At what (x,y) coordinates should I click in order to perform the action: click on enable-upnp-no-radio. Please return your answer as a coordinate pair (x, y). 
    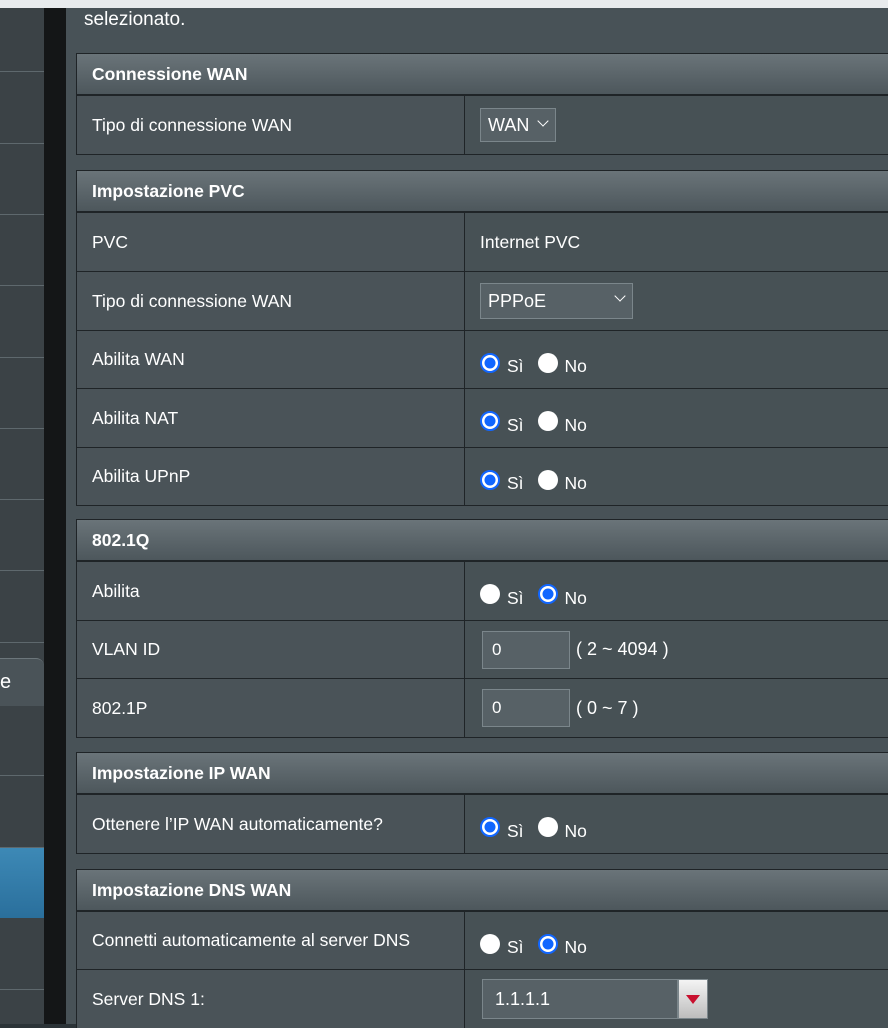
    Looking at the image, I should click on (547, 479).